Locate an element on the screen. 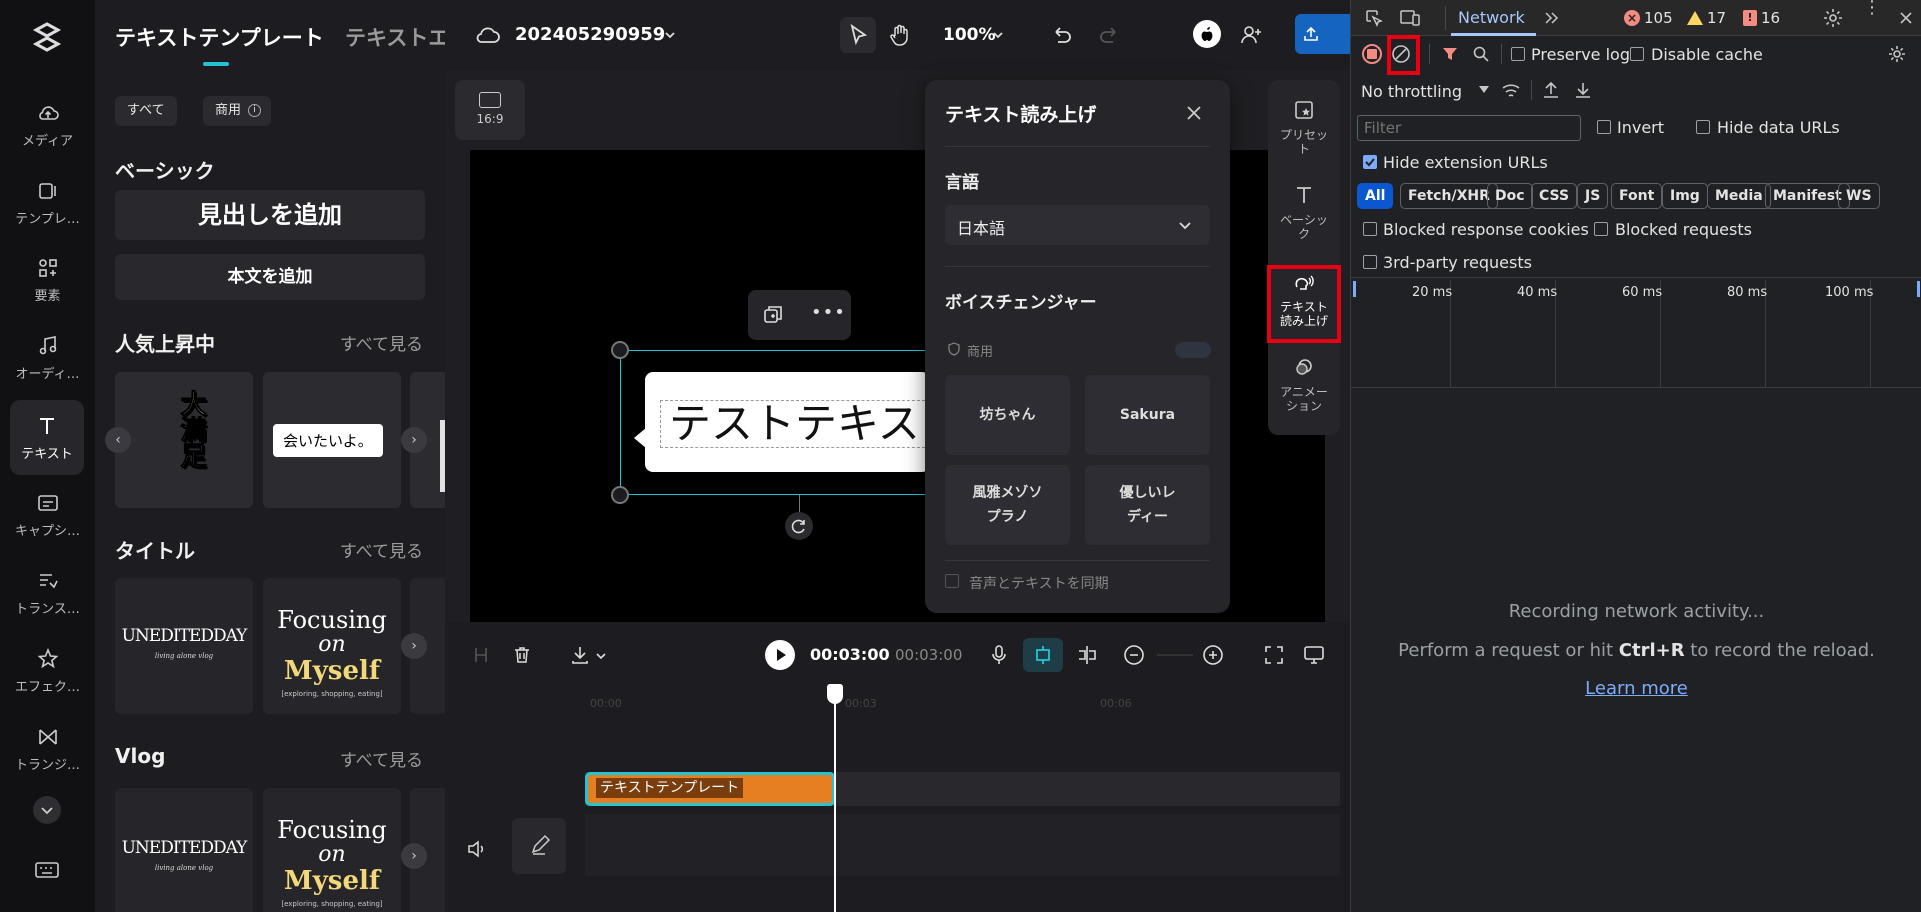 The width and height of the screenshot is (1921, 912). disable-cache-checkbox is located at coordinates (1637, 54).